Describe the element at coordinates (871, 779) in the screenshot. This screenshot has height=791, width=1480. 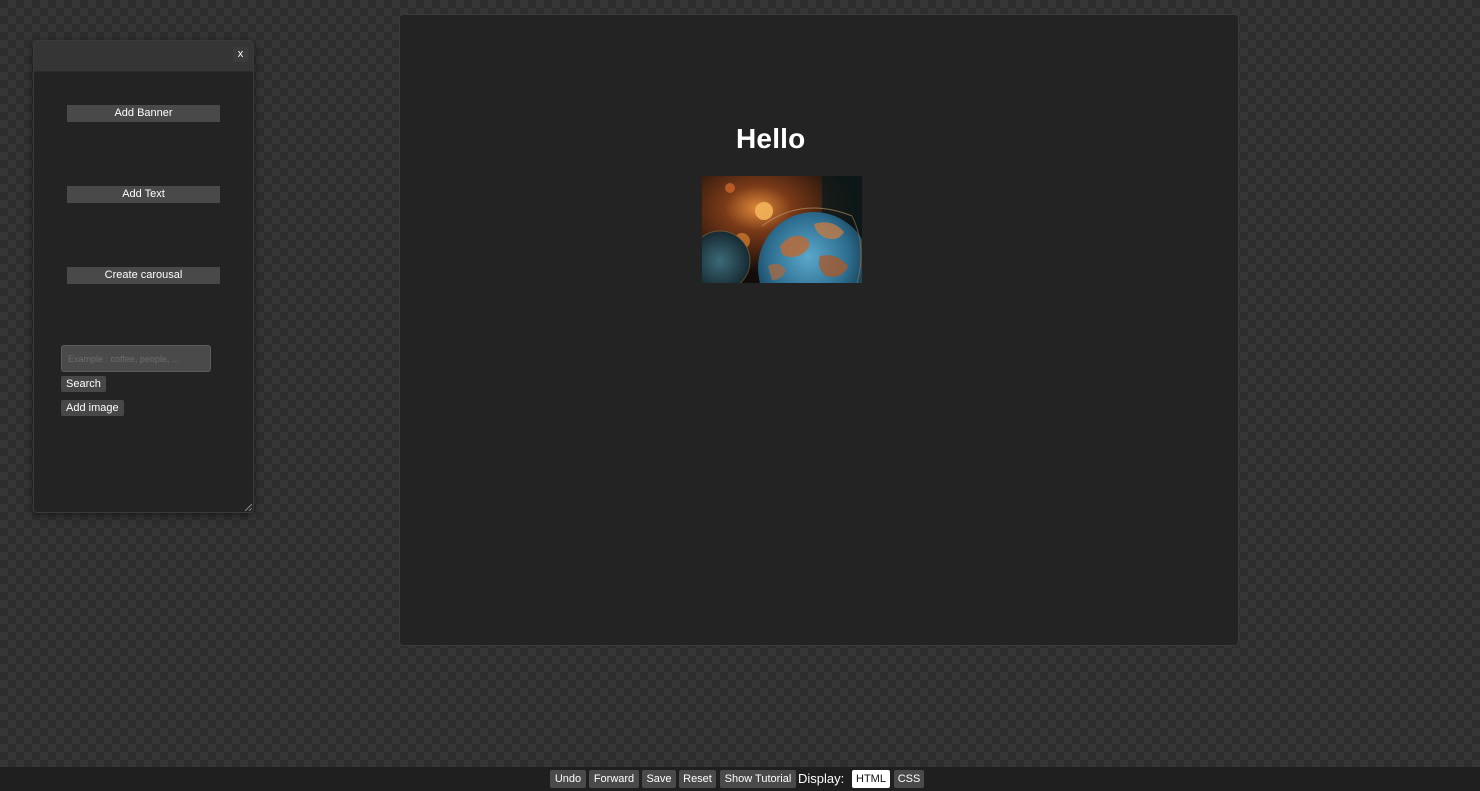
I see `display-html-tab: HTML` at that location.